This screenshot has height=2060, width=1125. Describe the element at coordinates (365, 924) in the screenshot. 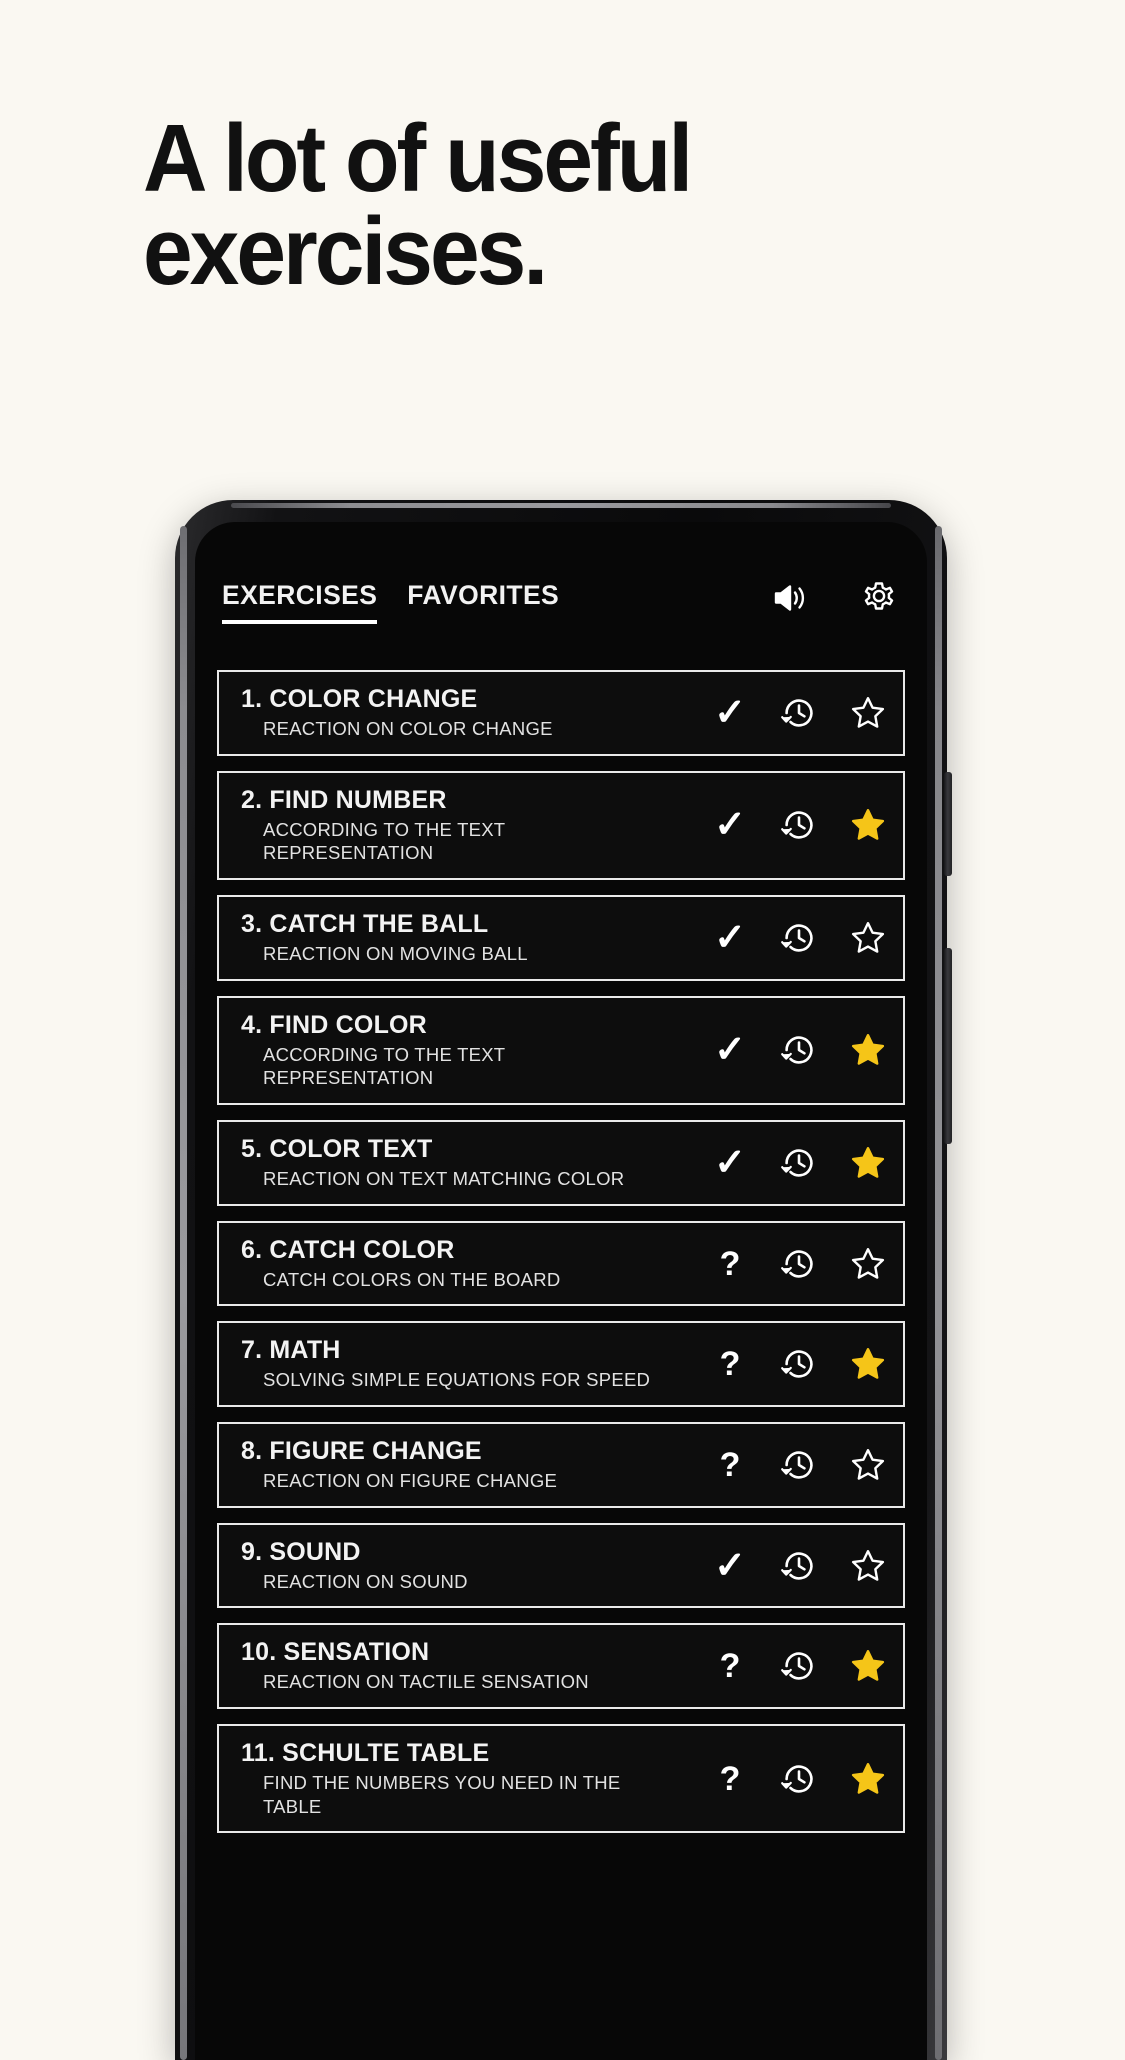

I see `exercise-title: 3. CATCH THE BALL` at that location.